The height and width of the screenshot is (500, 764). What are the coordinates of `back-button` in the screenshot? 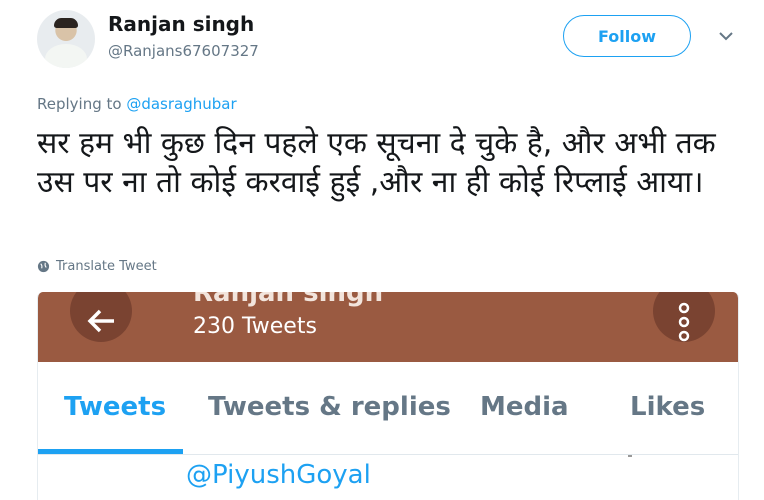 It's located at (101, 317).